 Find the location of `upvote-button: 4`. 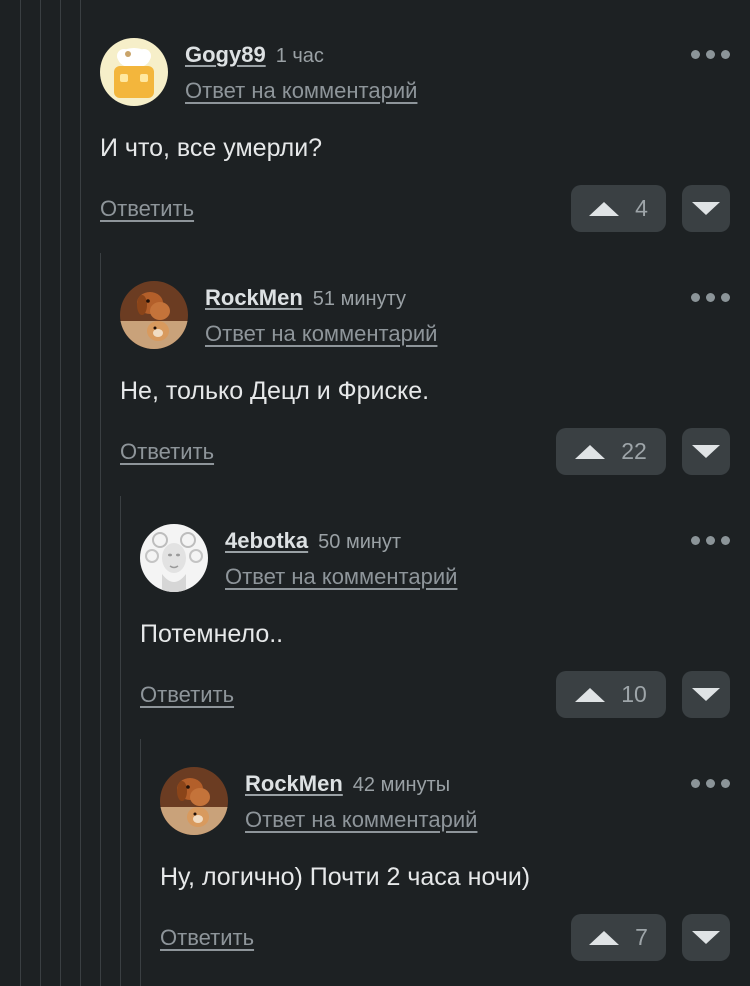

upvote-button: 4 is located at coordinates (618, 208).